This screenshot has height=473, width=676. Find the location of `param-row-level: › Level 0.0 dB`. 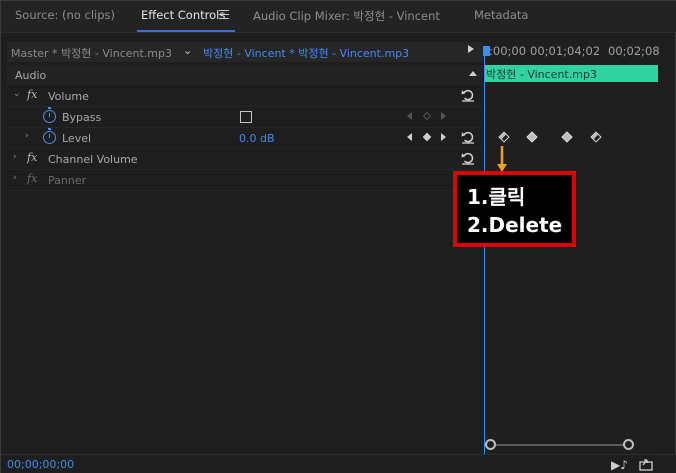

param-row-level: › Level 0.0 dB is located at coordinates (246, 138).